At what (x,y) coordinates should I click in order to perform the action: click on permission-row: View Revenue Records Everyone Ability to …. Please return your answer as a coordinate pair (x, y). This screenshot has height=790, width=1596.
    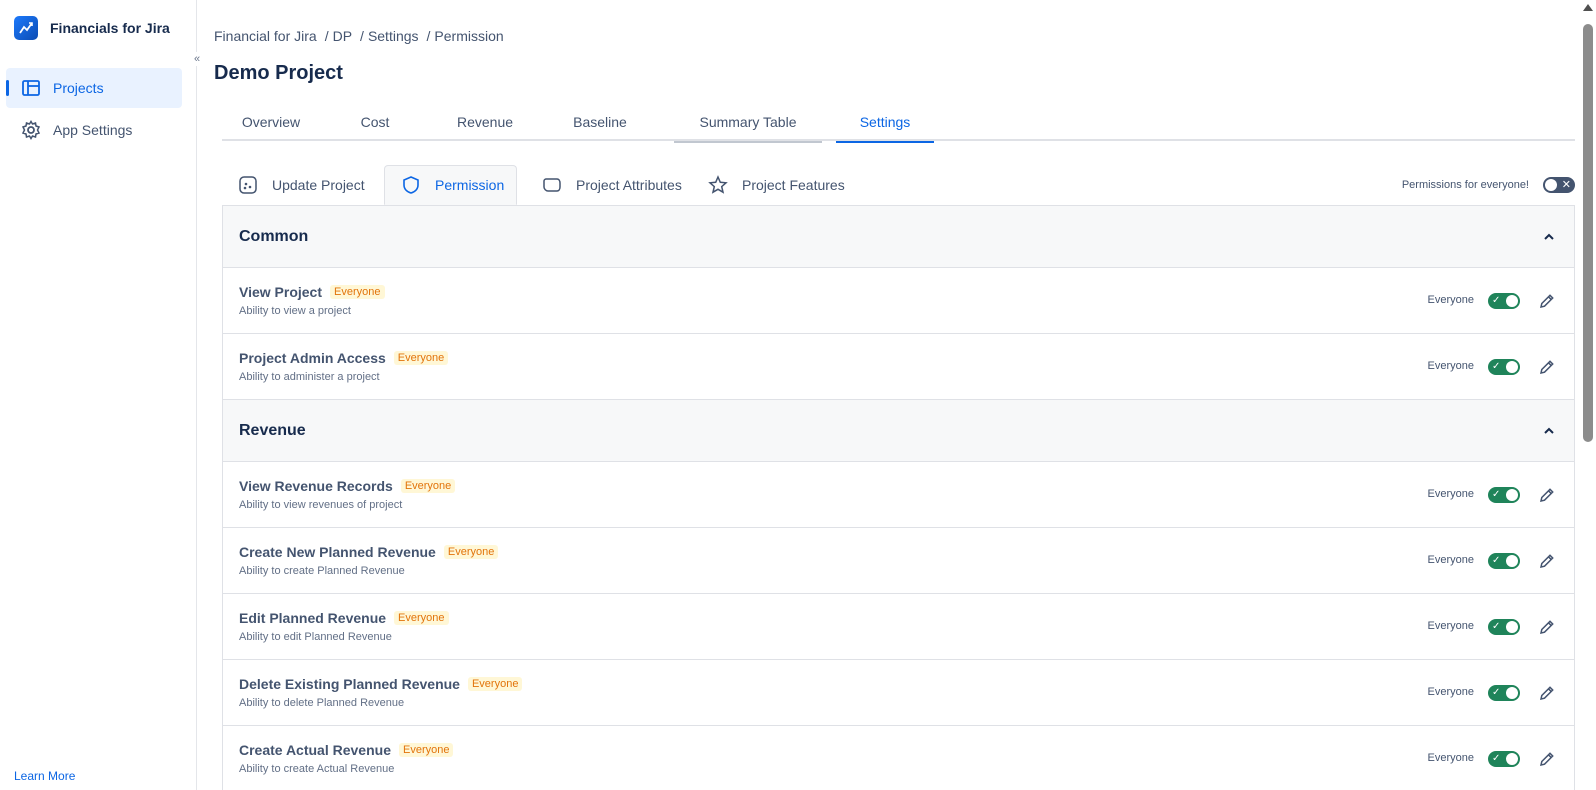
    Looking at the image, I should click on (898, 495).